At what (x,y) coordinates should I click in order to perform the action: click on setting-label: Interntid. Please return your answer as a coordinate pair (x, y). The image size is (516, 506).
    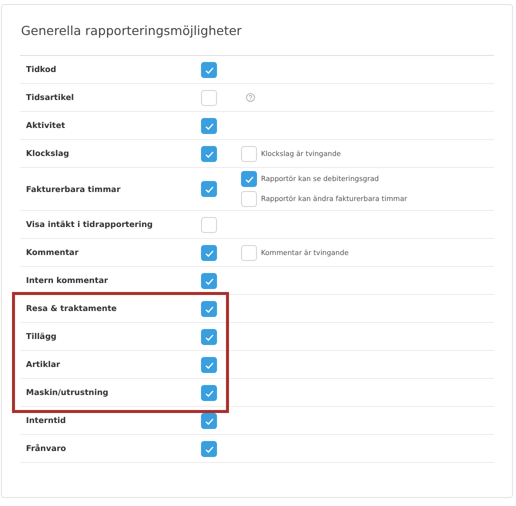
    Looking at the image, I should click on (46, 420).